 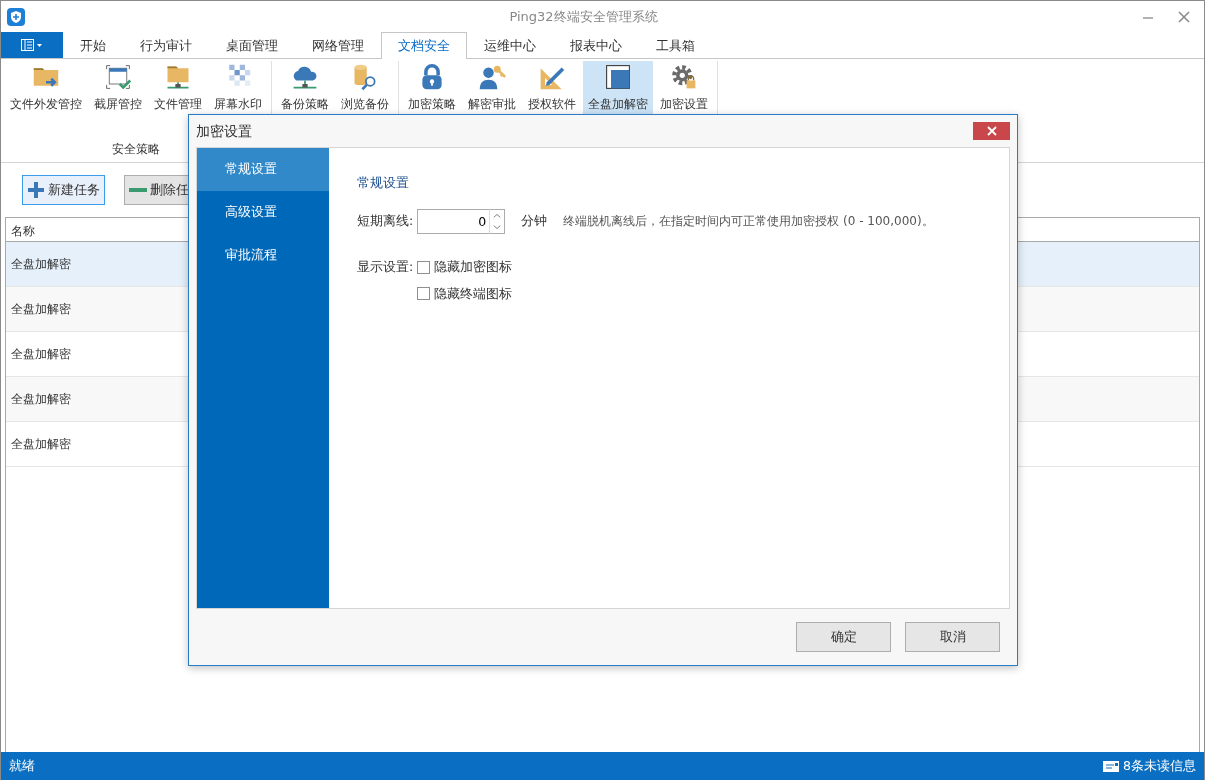 What do you see at coordinates (224, 131) in the screenshot?
I see `dialog-title: 加密设置` at bounding box center [224, 131].